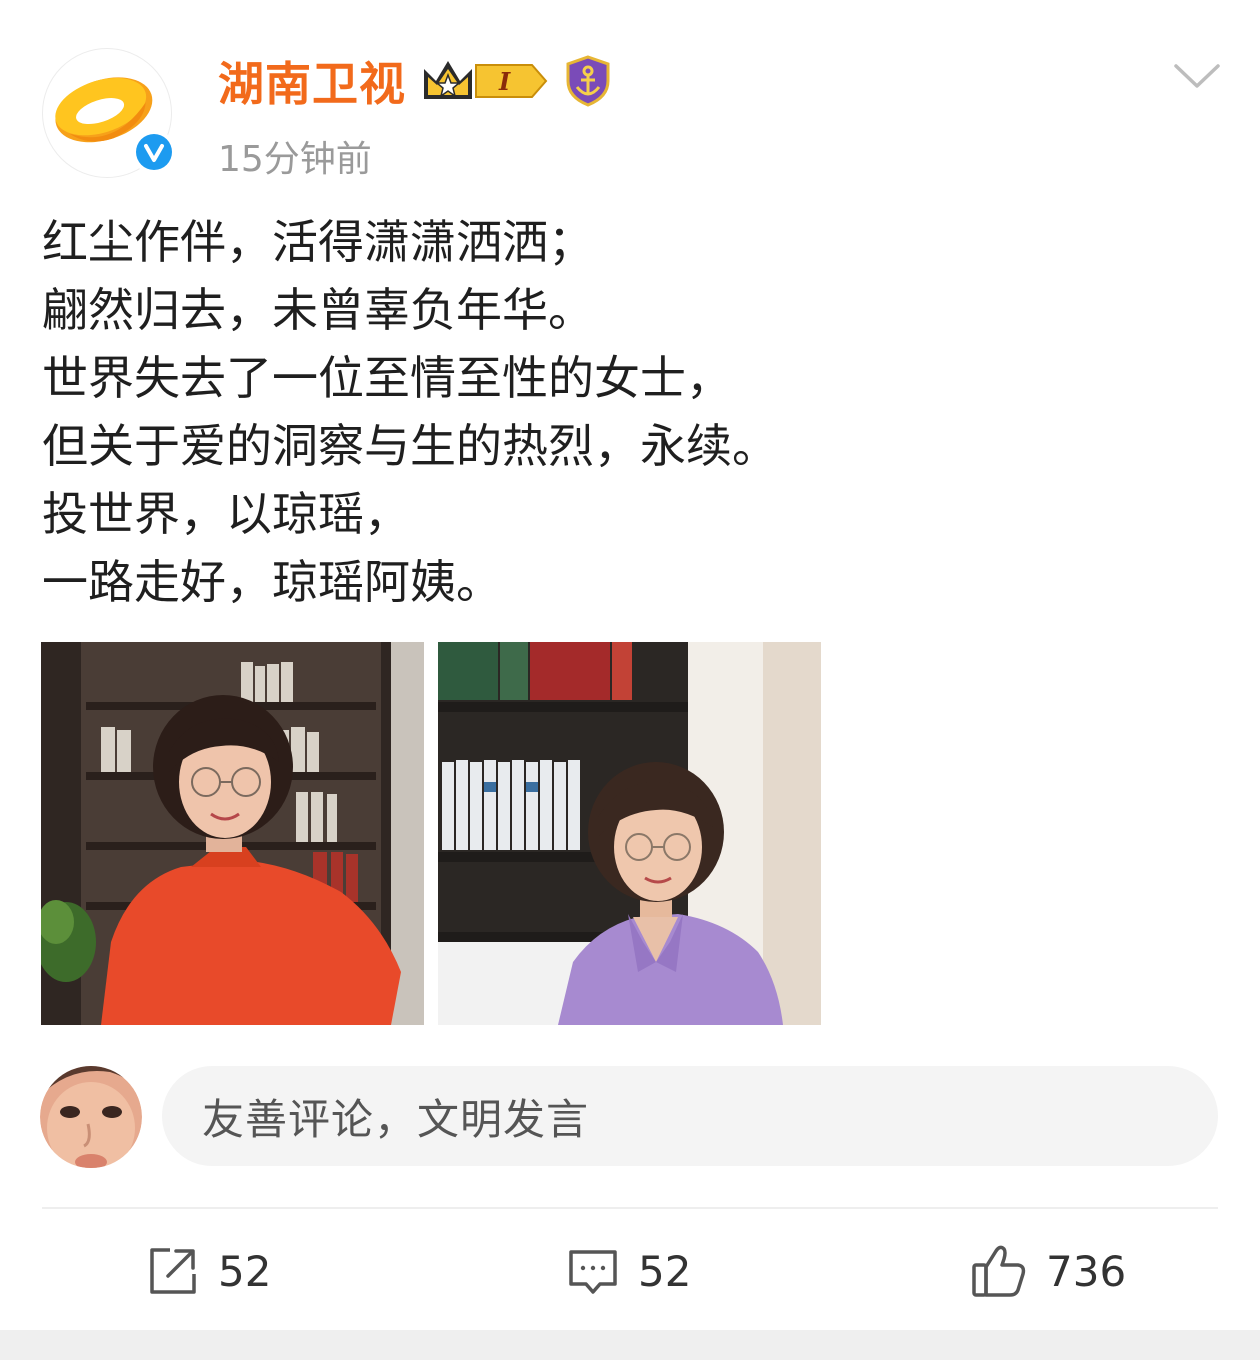  What do you see at coordinates (173, 1271) in the screenshot?
I see `share-icon` at bounding box center [173, 1271].